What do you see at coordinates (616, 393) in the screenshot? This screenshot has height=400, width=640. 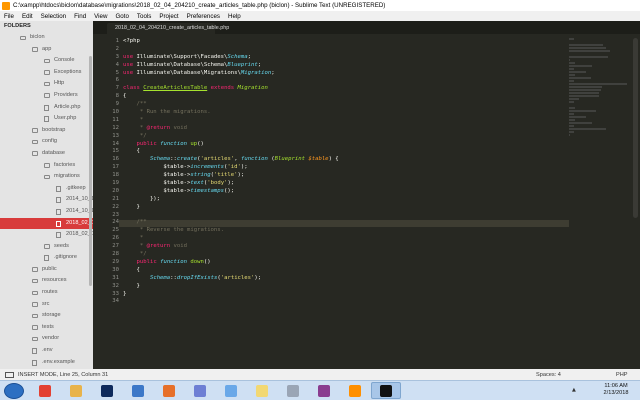 I see `clock-date: 2/13/2018` at bounding box center [616, 393].